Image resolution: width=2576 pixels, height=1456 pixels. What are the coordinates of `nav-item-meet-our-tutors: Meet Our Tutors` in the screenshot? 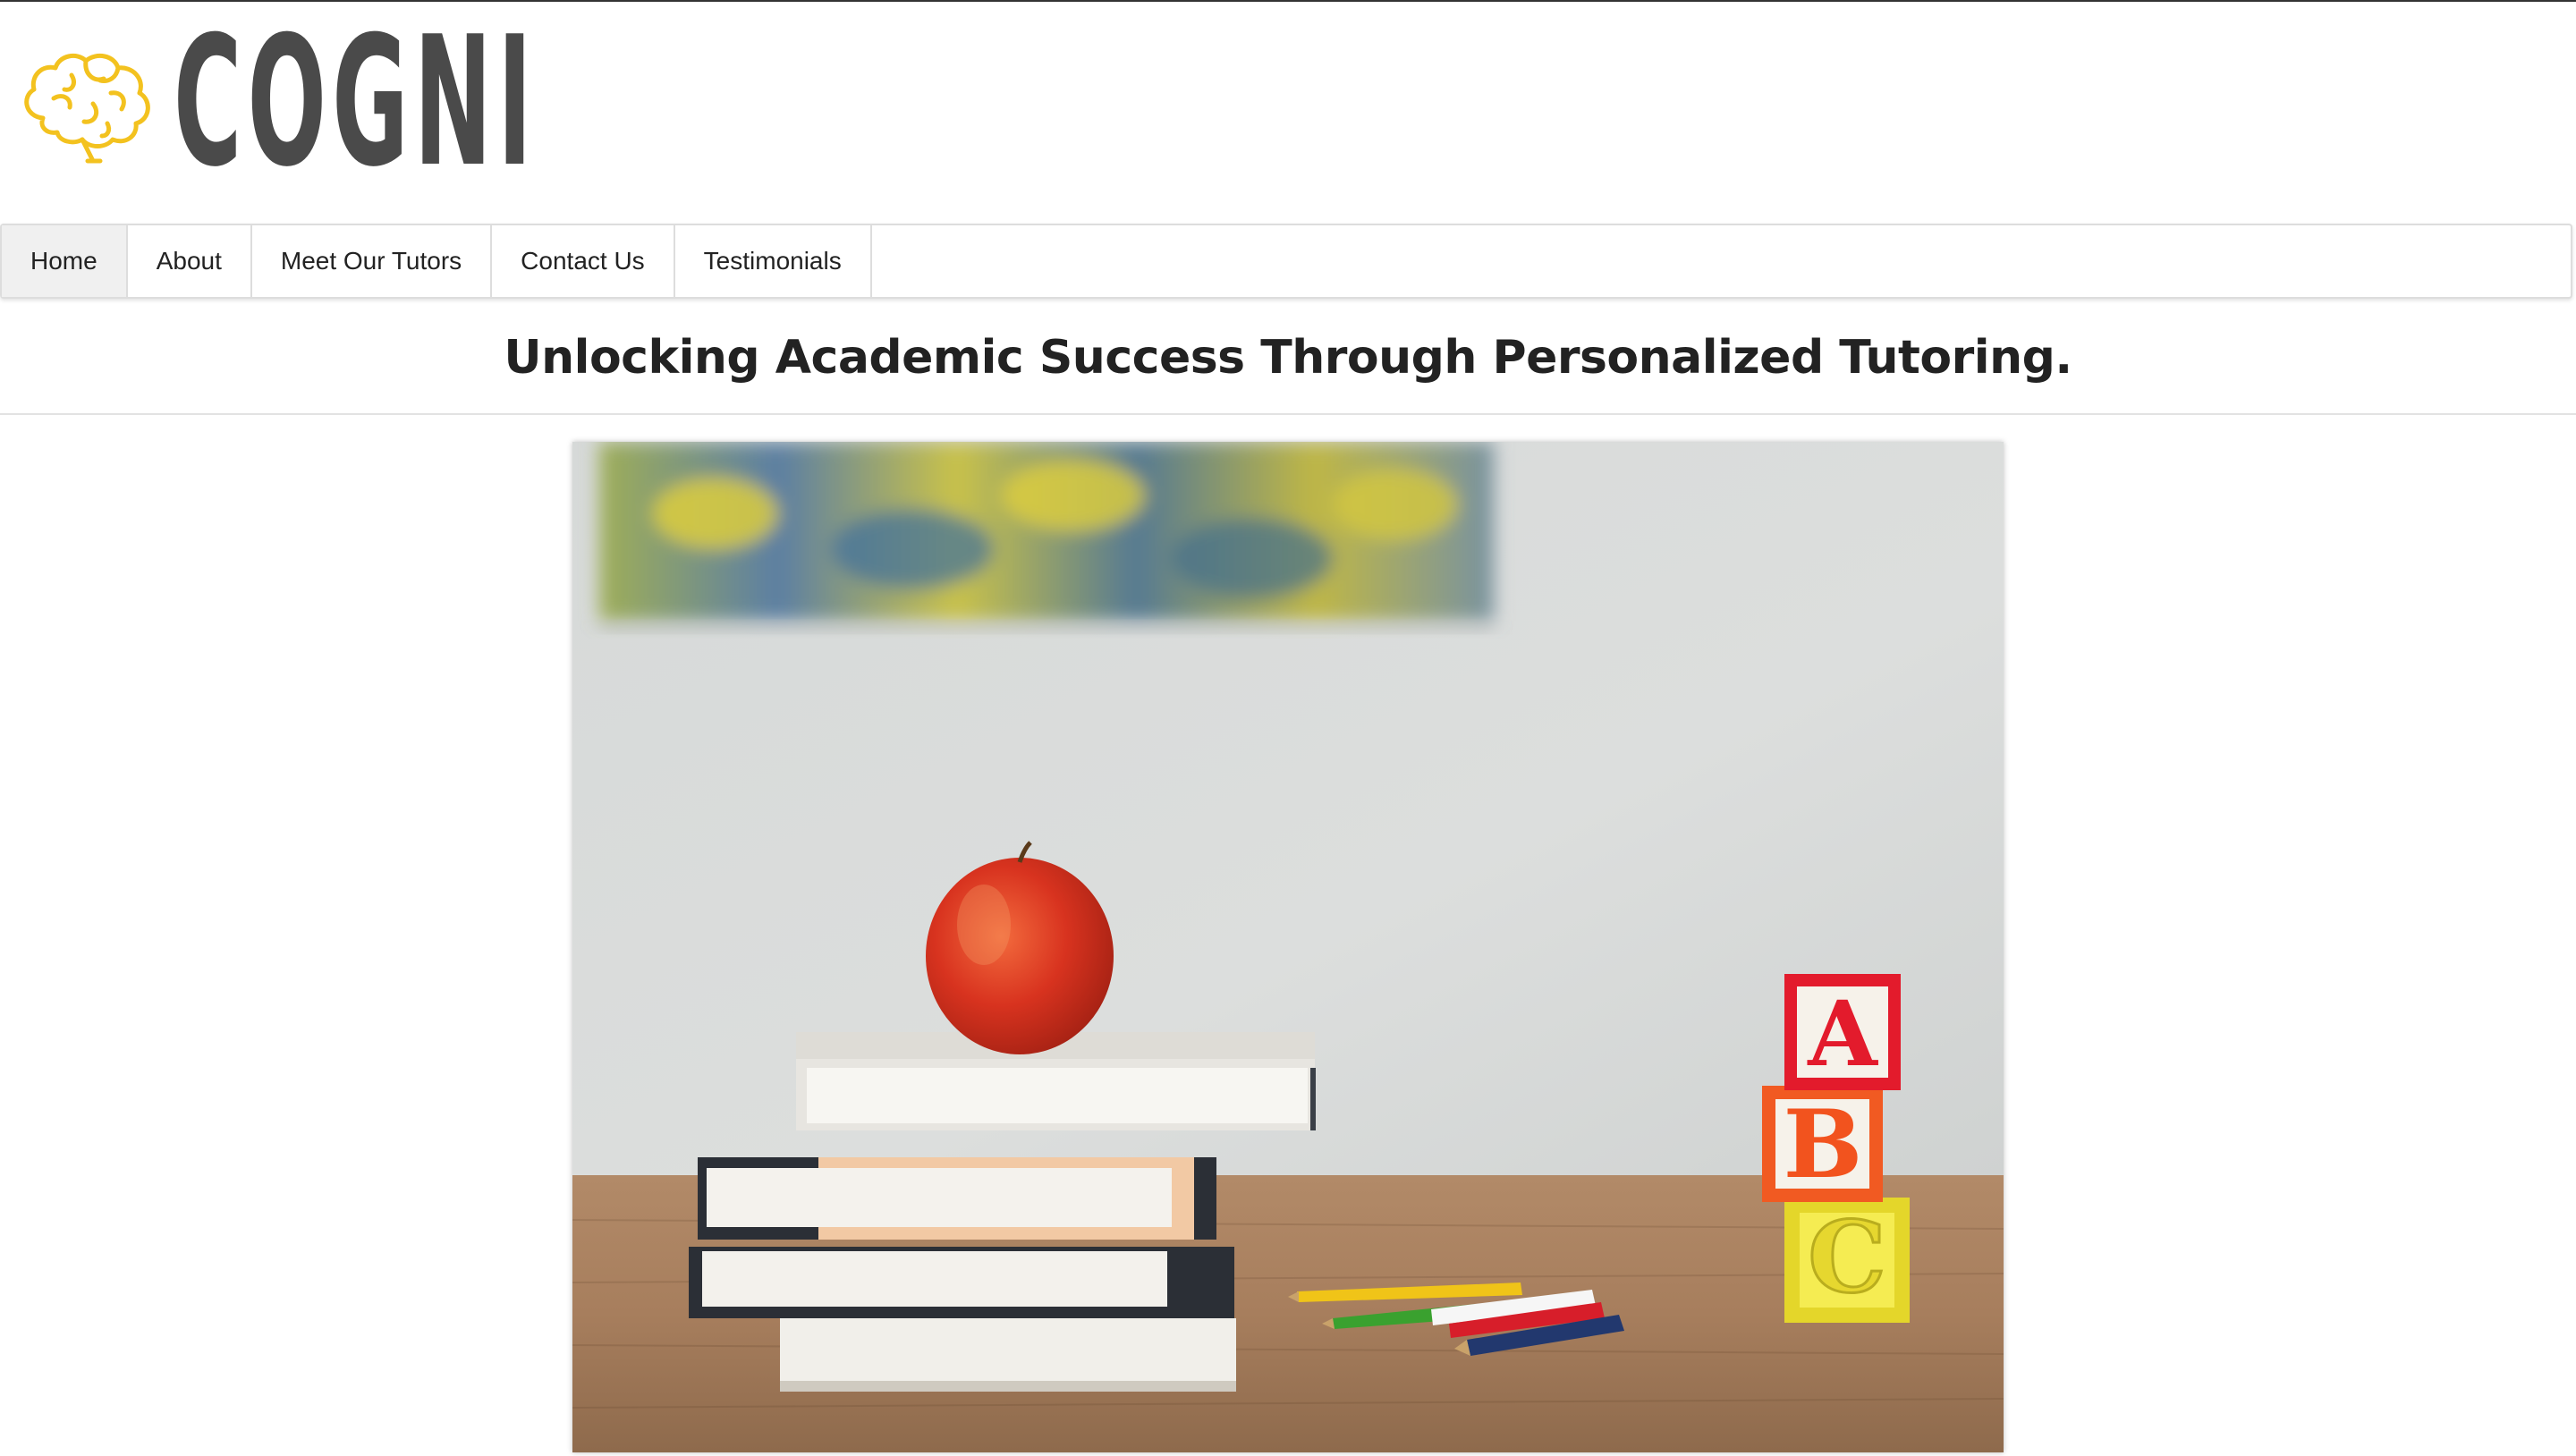 It's located at (372, 261).